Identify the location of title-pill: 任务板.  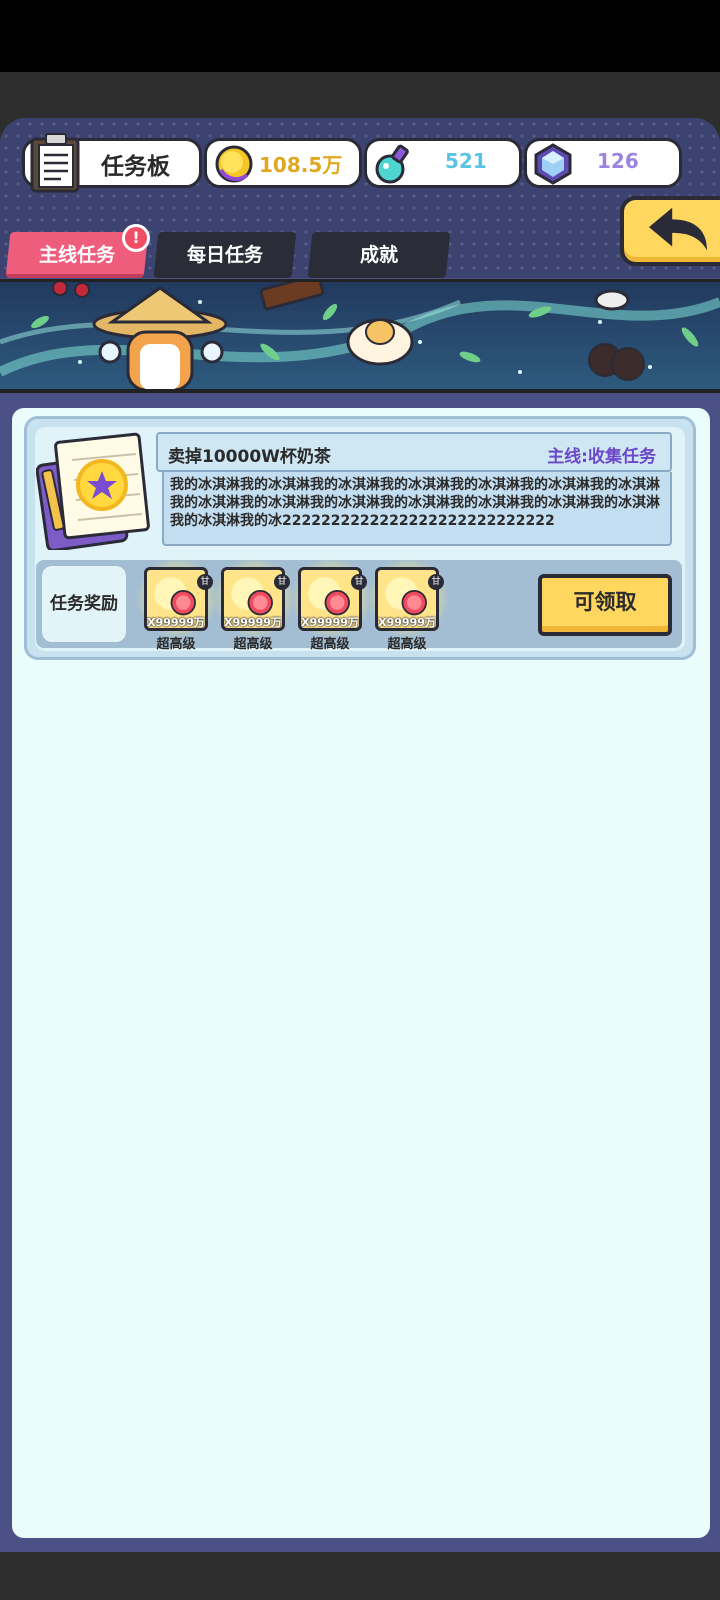
(112, 163).